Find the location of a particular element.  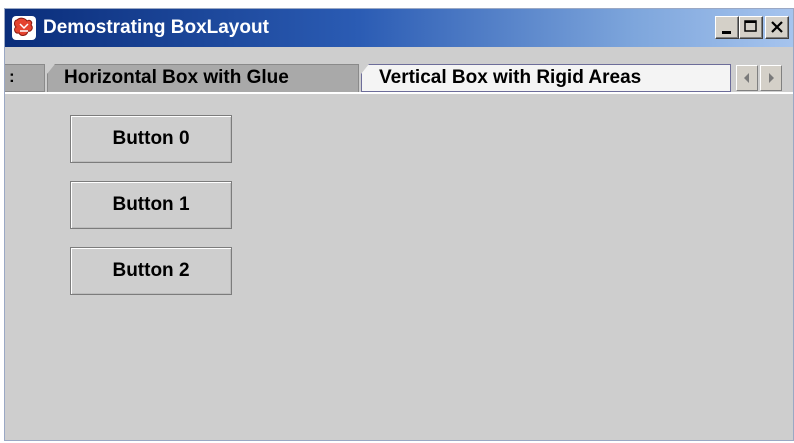

tab-scroll-right-button is located at coordinates (771, 78).